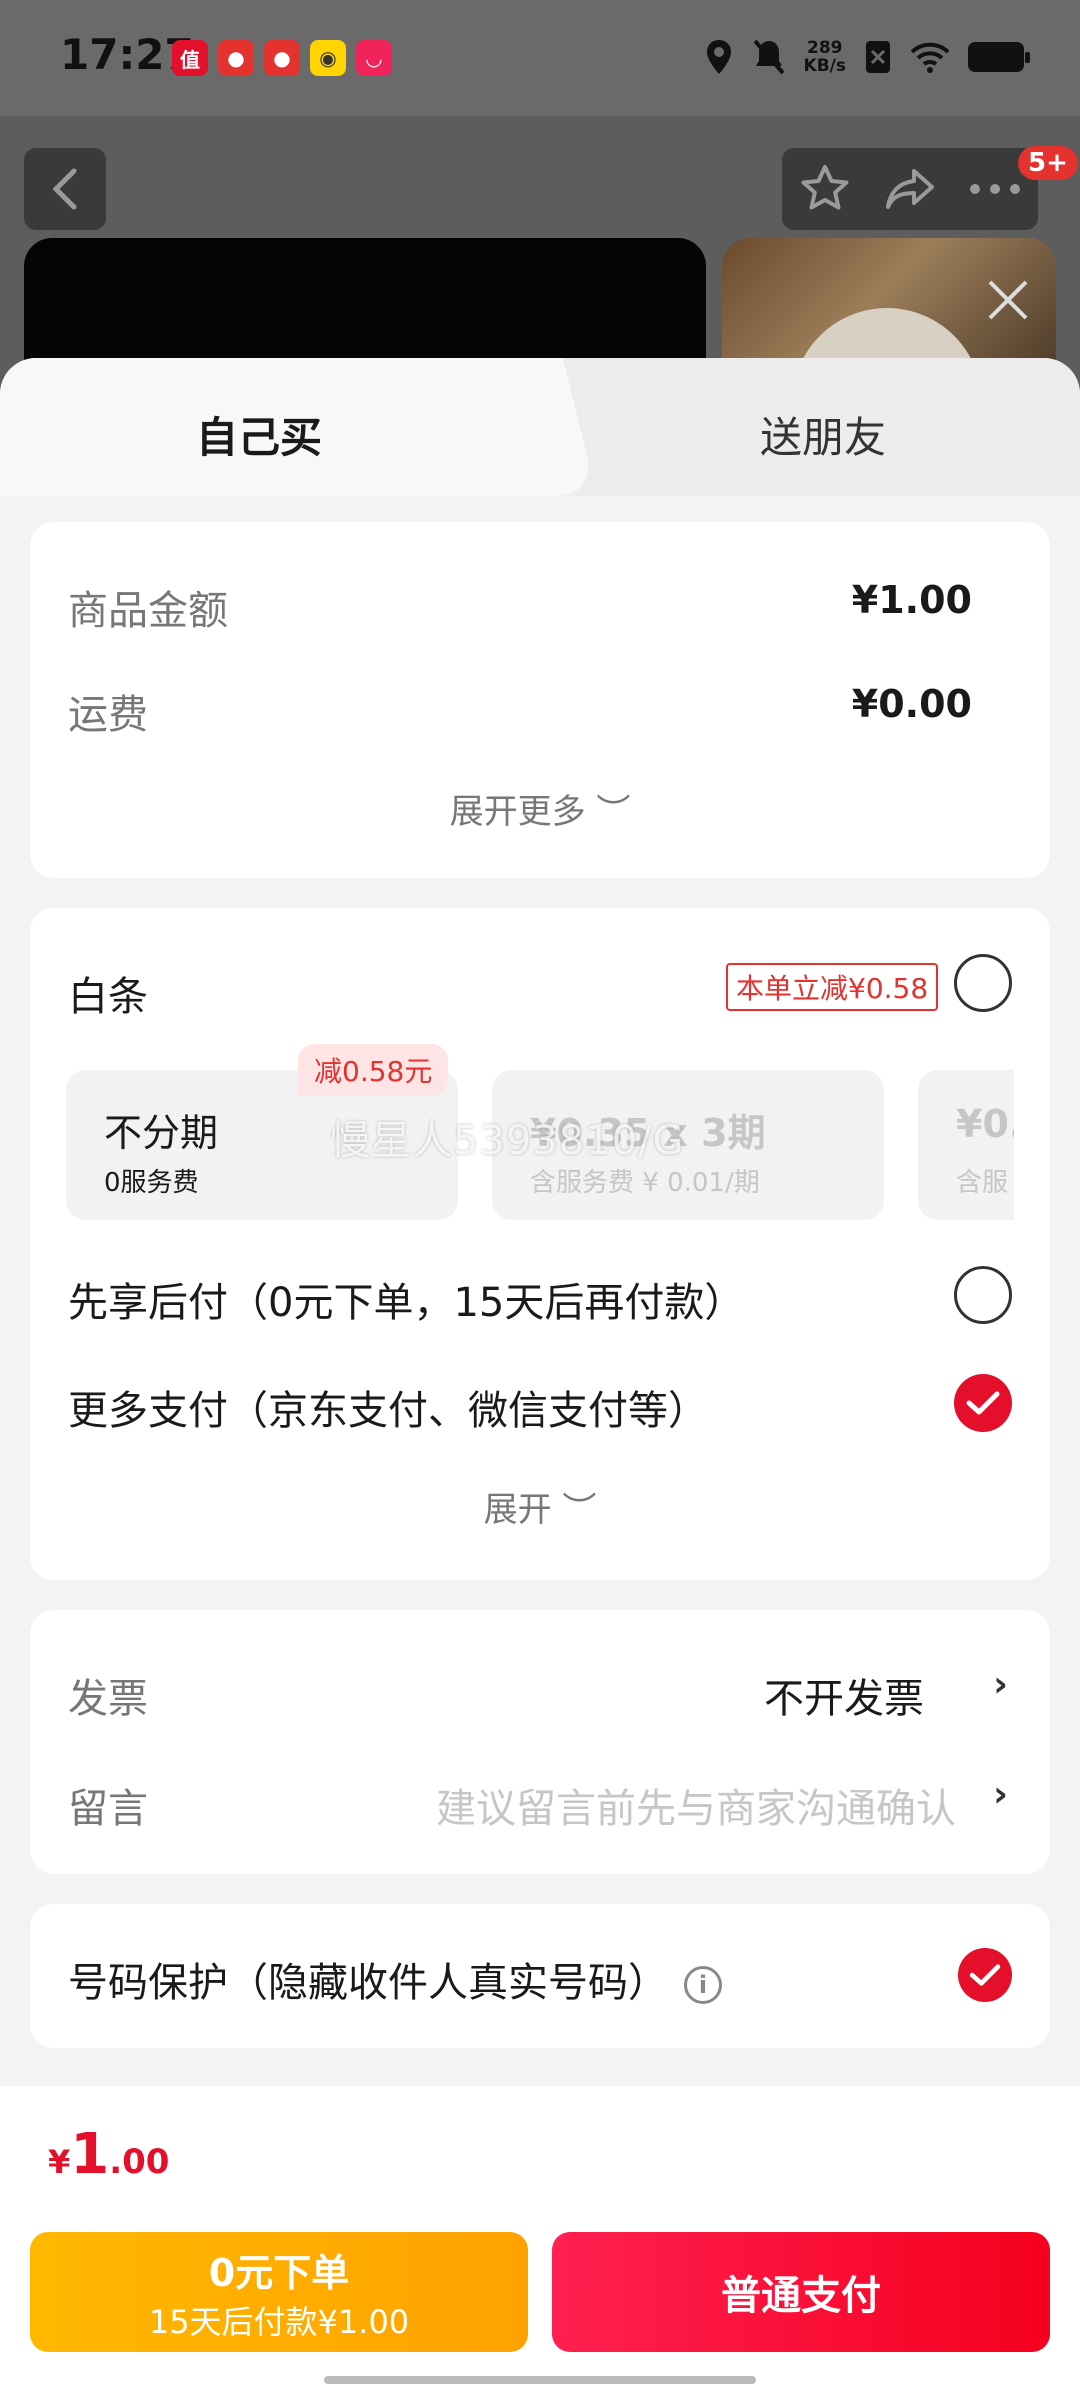 The image size is (1080, 2388). I want to click on more-payment-label: 更多支付（京东支付、微信支付等）, so click(388, 1407).